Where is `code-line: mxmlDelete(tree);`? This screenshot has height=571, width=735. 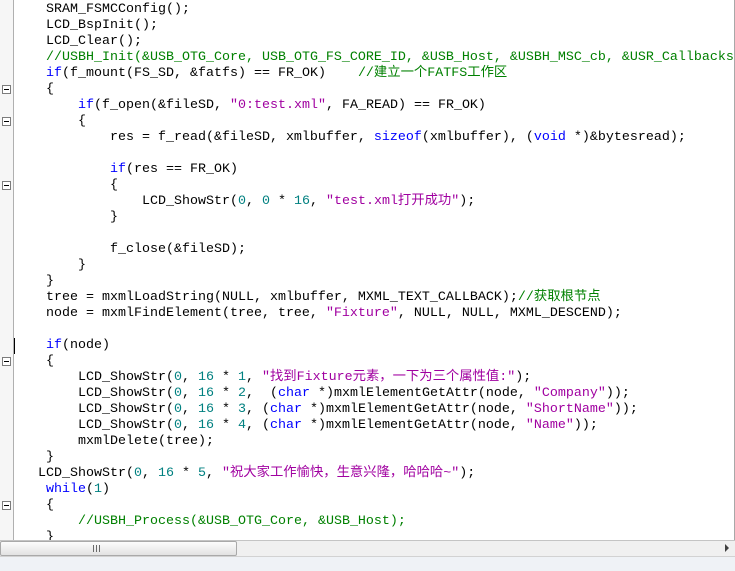
code-line: mxmlDelete(tree); is located at coordinates (374, 442).